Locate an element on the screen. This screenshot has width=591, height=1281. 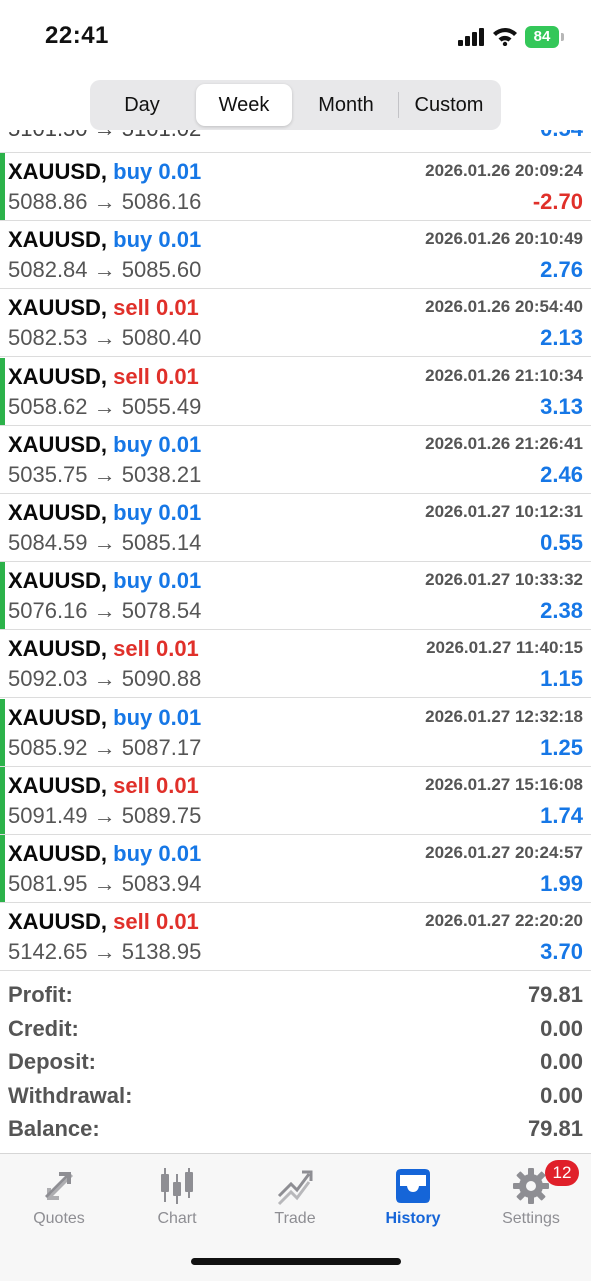
tab-trade: Trade is located at coordinates (295, 1197).